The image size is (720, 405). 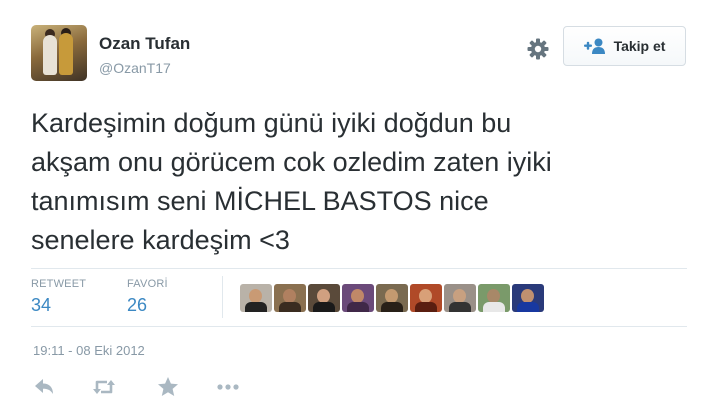 I want to click on favoriters-avatars, so click(x=392, y=298).